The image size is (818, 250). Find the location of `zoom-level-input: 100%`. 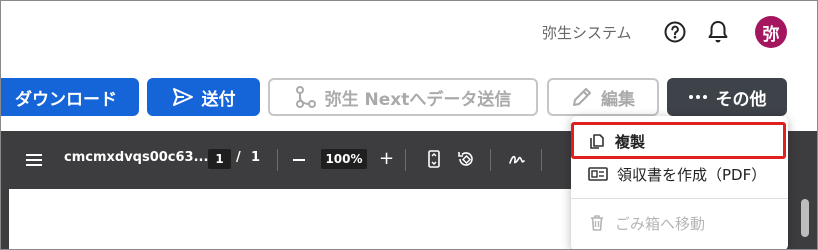

zoom-level-input: 100% is located at coordinates (344, 159).